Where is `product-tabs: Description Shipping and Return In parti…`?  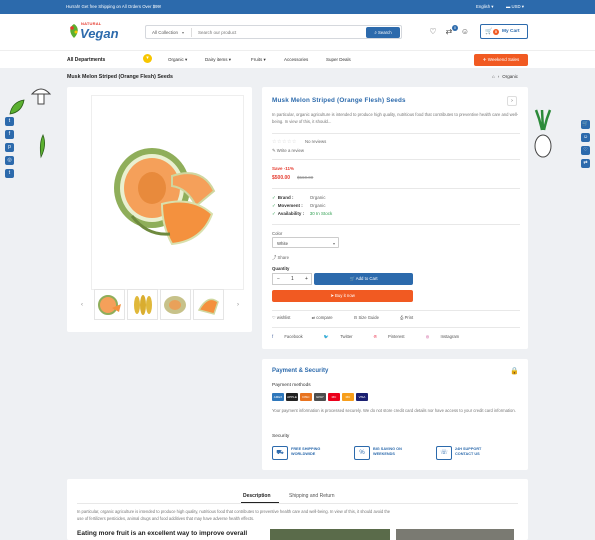
product-tabs: Description Shipping and Return In parti… is located at coordinates (297, 509).